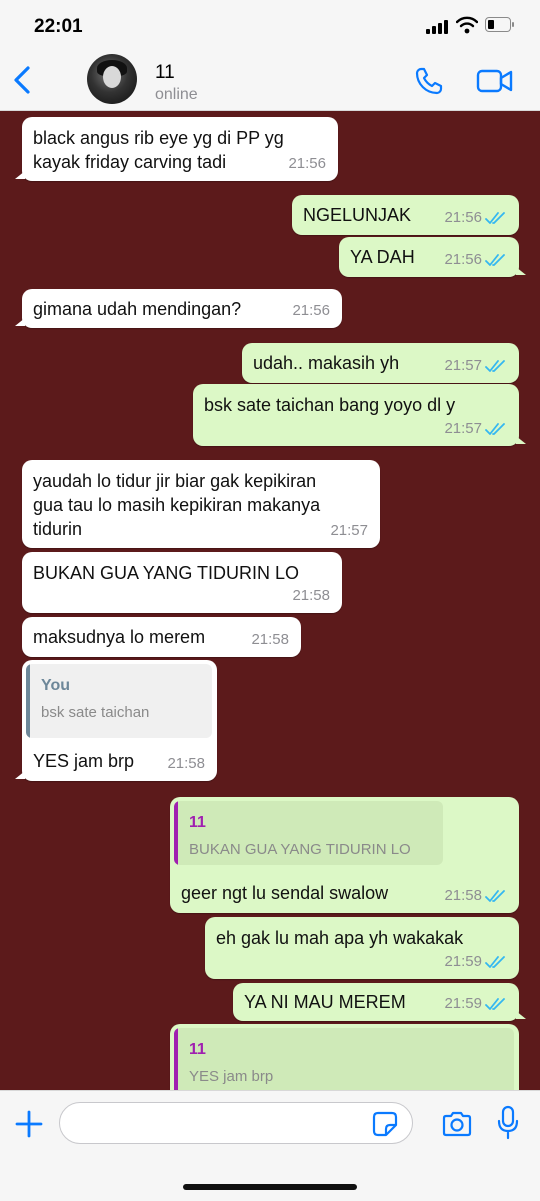 The height and width of the screenshot is (1201, 540). What do you see at coordinates (95, 712) in the screenshot?
I see `quoted-text: bsk sate taichan` at bounding box center [95, 712].